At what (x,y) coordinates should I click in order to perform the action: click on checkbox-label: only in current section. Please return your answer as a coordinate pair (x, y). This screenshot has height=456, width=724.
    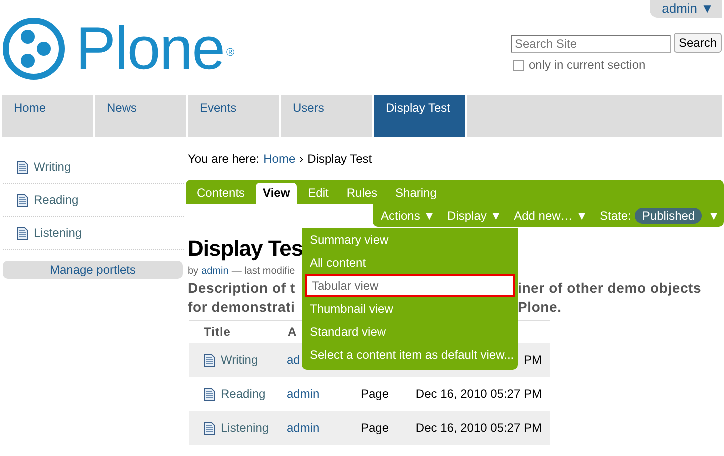
    Looking at the image, I should click on (587, 65).